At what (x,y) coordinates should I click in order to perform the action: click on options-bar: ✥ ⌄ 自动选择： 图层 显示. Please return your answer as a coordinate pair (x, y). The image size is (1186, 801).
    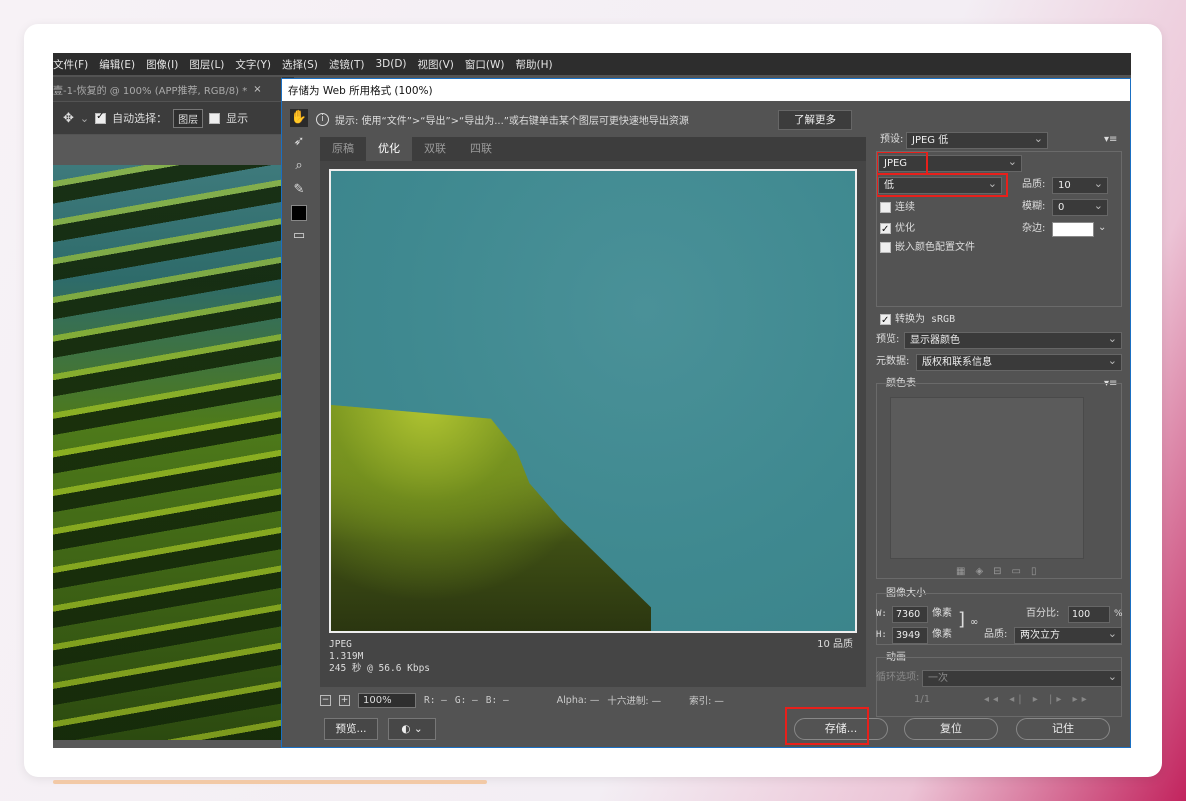
    Looking at the image, I should click on (167, 118).